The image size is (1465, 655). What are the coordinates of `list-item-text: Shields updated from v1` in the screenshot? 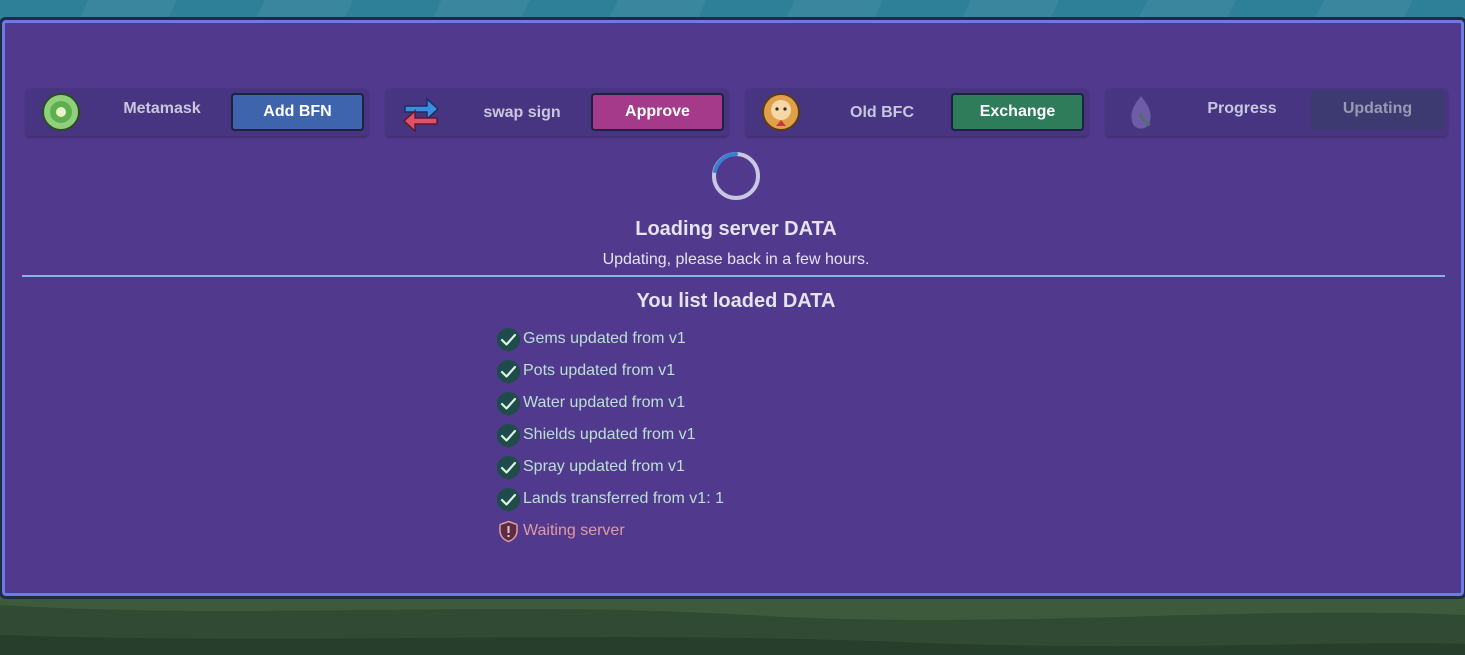 It's located at (609, 434).